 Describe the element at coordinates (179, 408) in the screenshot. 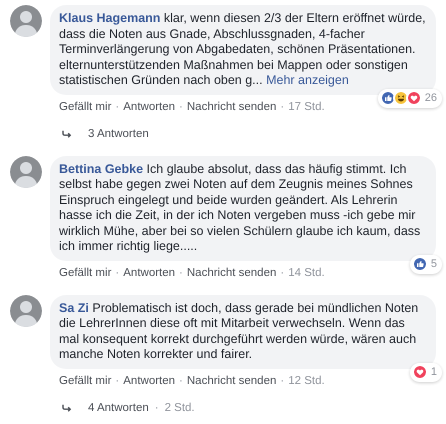

I see `timestamp: 2 Std.` at that location.